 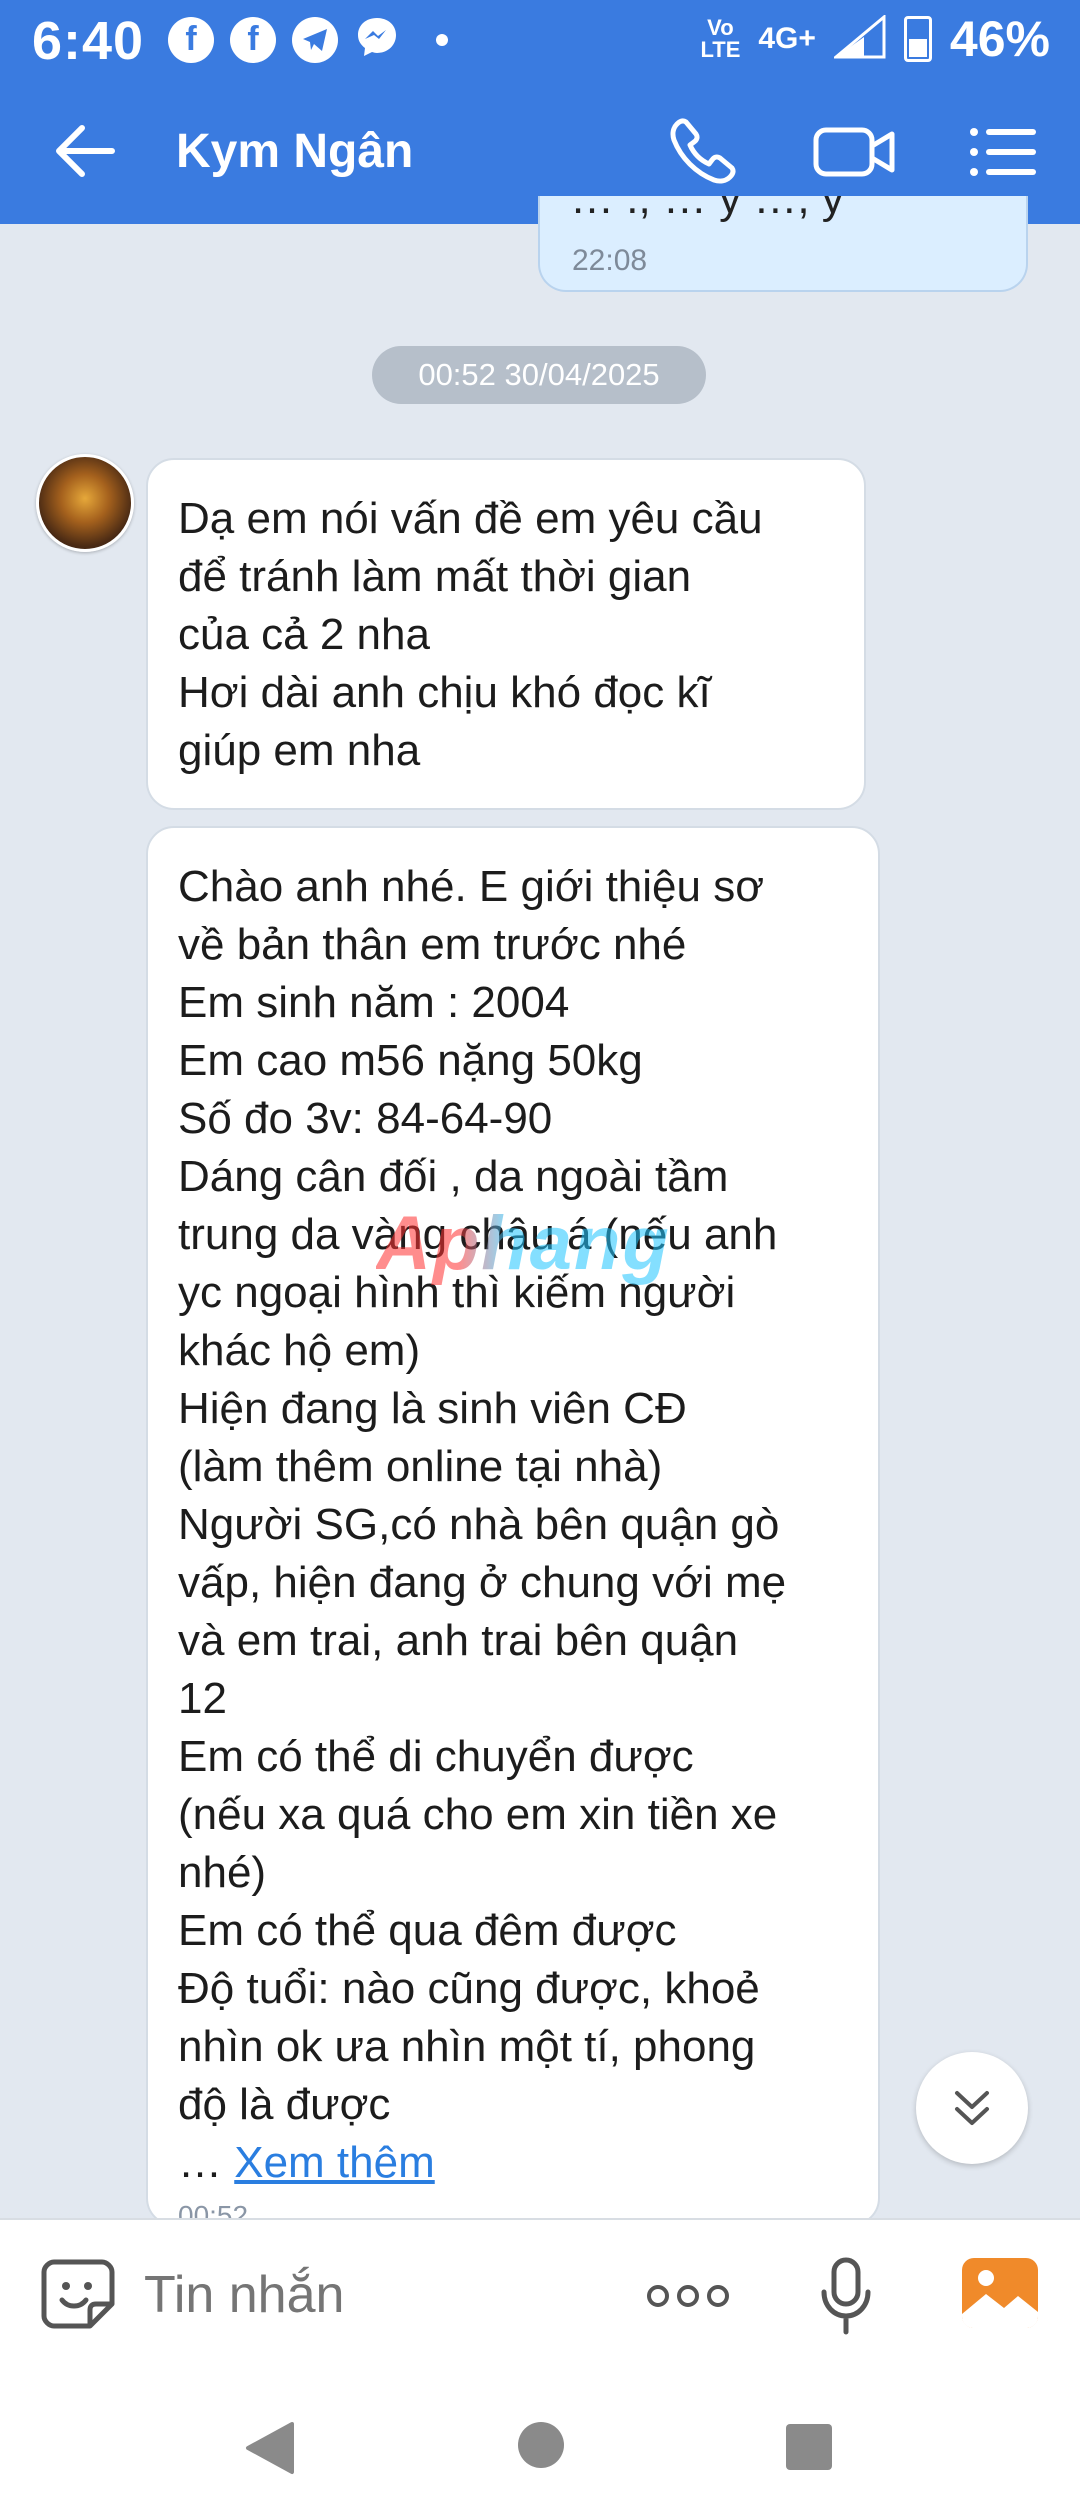 What do you see at coordinates (707, 209) in the screenshot?
I see `outgoing-message-text: … ., … y …, y` at bounding box center [707, 209].